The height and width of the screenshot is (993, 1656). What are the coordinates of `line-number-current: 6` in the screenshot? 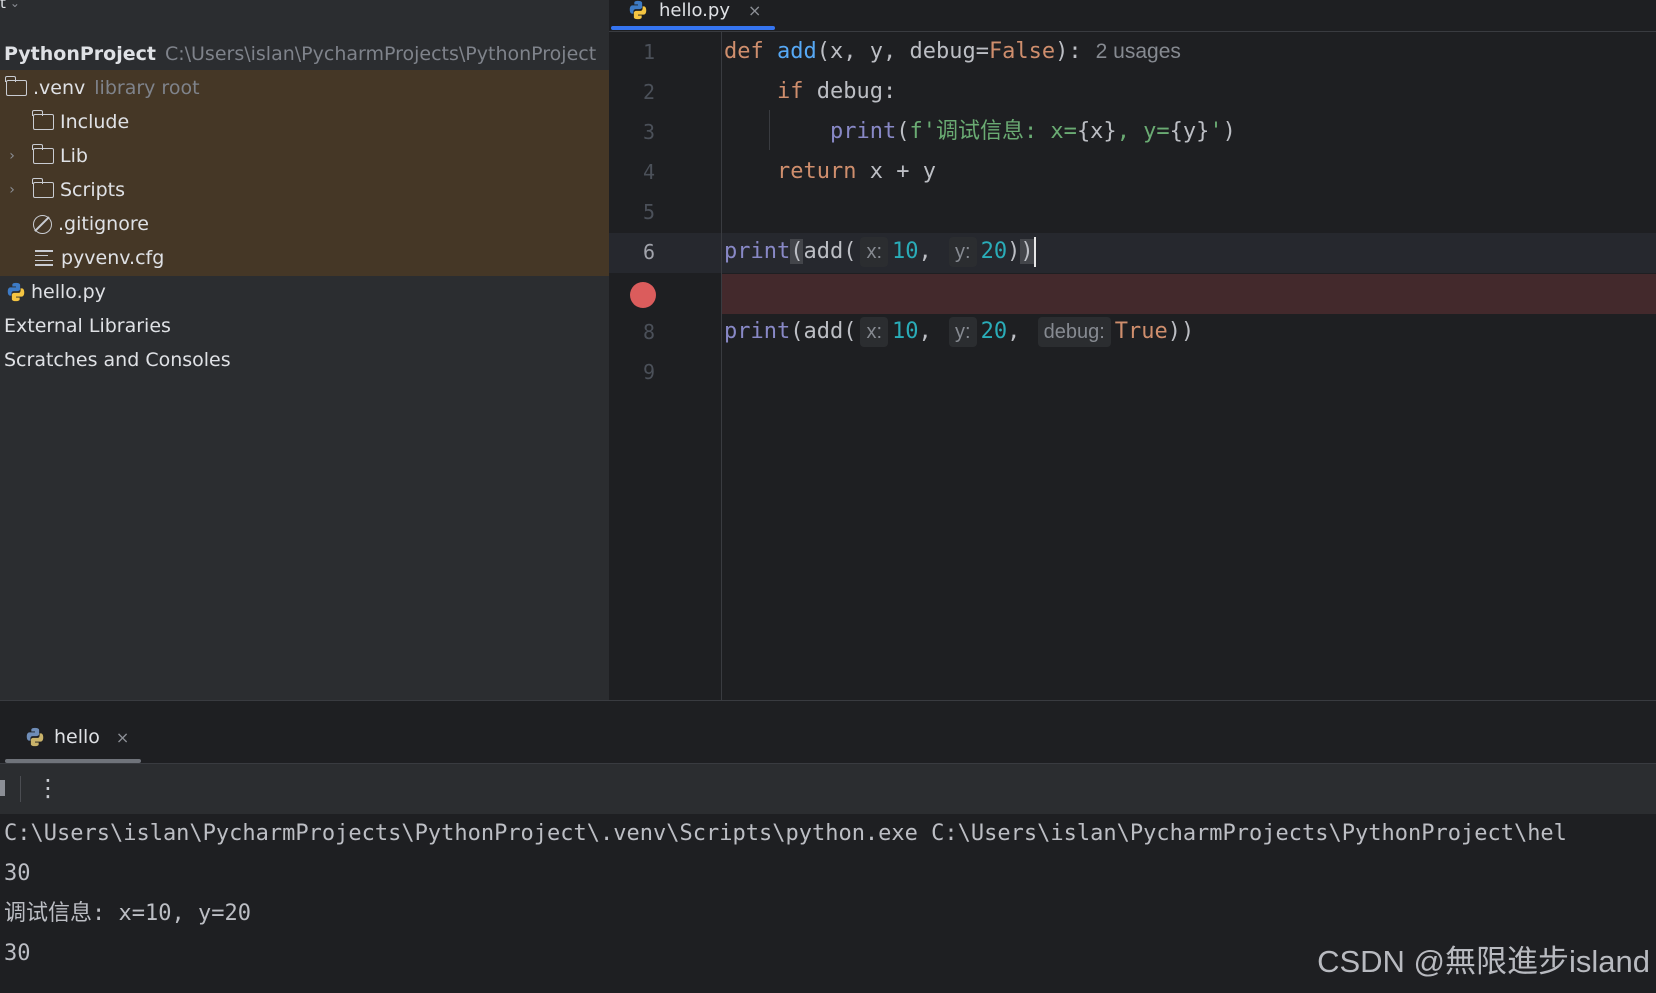 It's located at (649, 252).